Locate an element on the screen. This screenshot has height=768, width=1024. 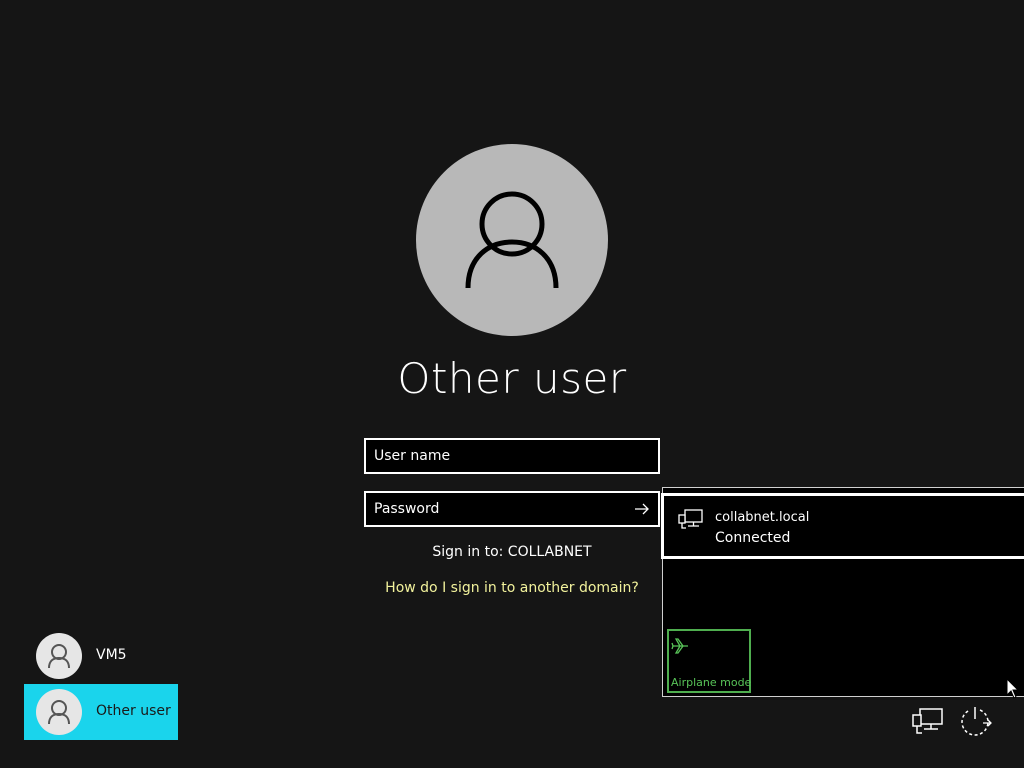
mouse-cursor-icon is located at coordinates (1013, 688).